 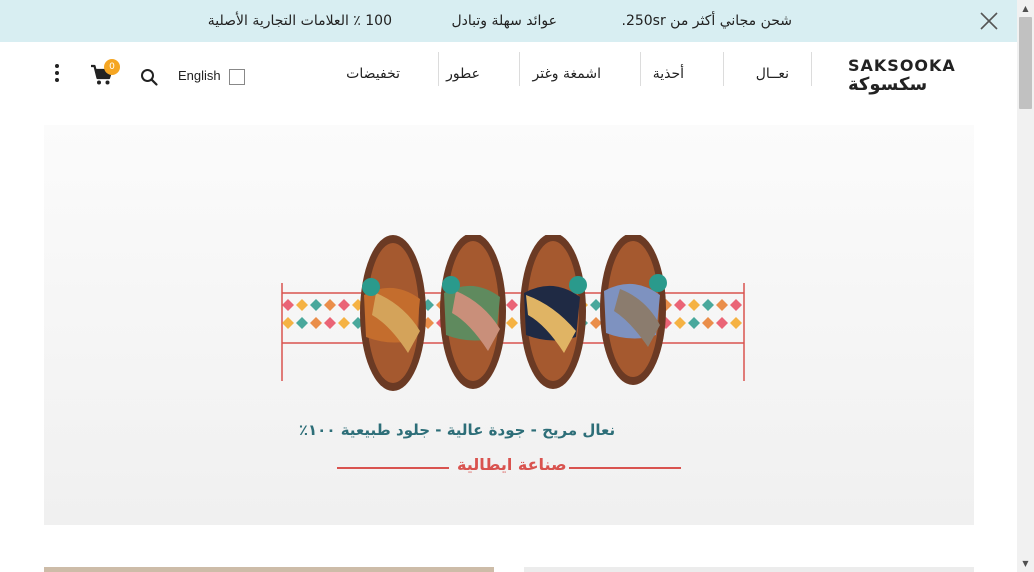 I want to click on close-icon, so click(x=989, y=21).